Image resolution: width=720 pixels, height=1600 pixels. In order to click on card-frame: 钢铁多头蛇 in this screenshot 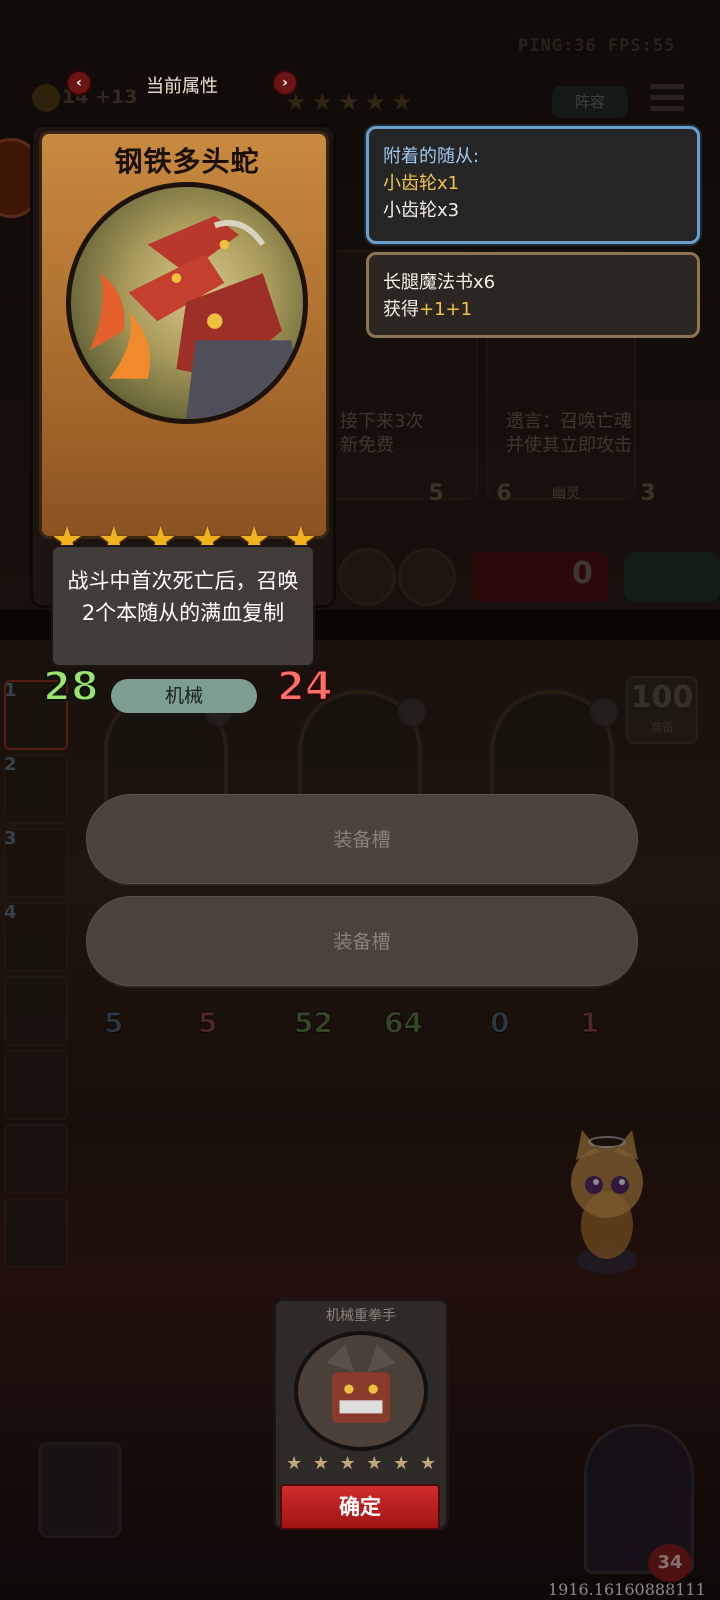, I will do `click(184, 335)`.